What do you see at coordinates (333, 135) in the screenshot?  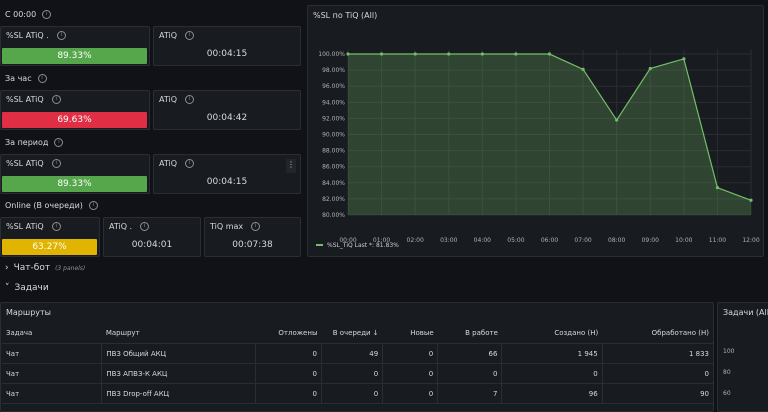 I see `y-tick-label: 90.00%` at bounding box center [333, 135].